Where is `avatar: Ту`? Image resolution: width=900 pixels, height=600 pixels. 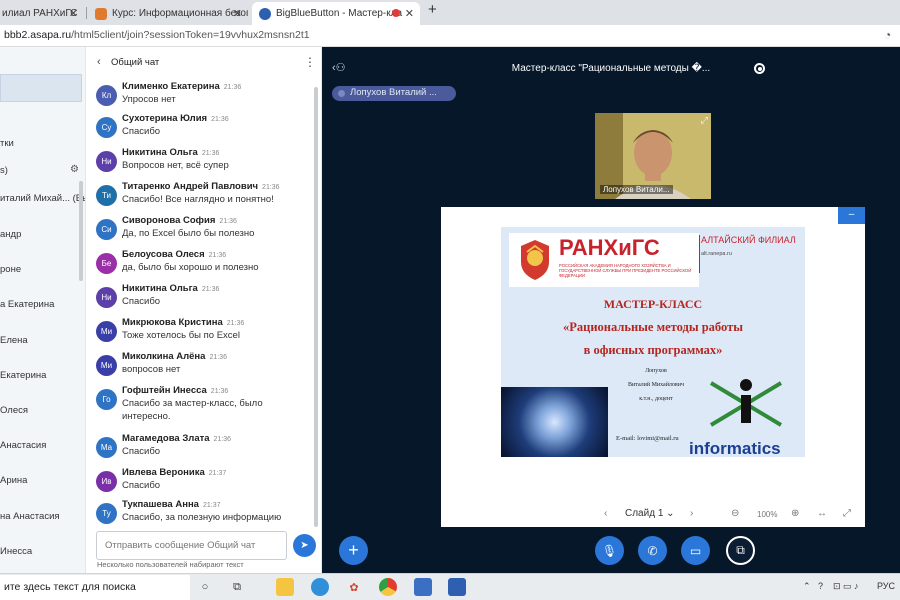
avatar: Ту is located at coordinates (106, 513).